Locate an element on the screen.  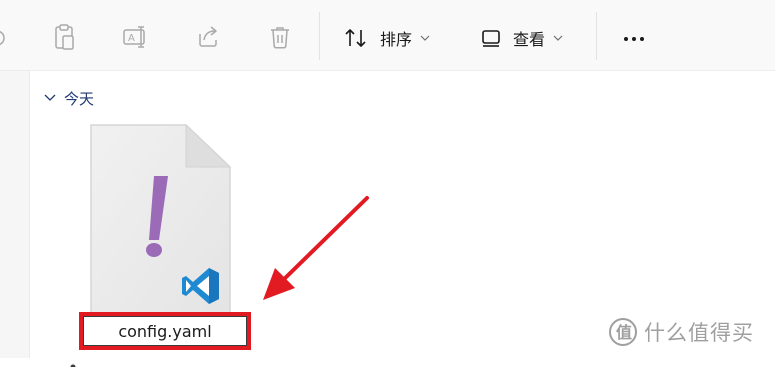
view-button: 查看 is located at coordinates (522, 38).